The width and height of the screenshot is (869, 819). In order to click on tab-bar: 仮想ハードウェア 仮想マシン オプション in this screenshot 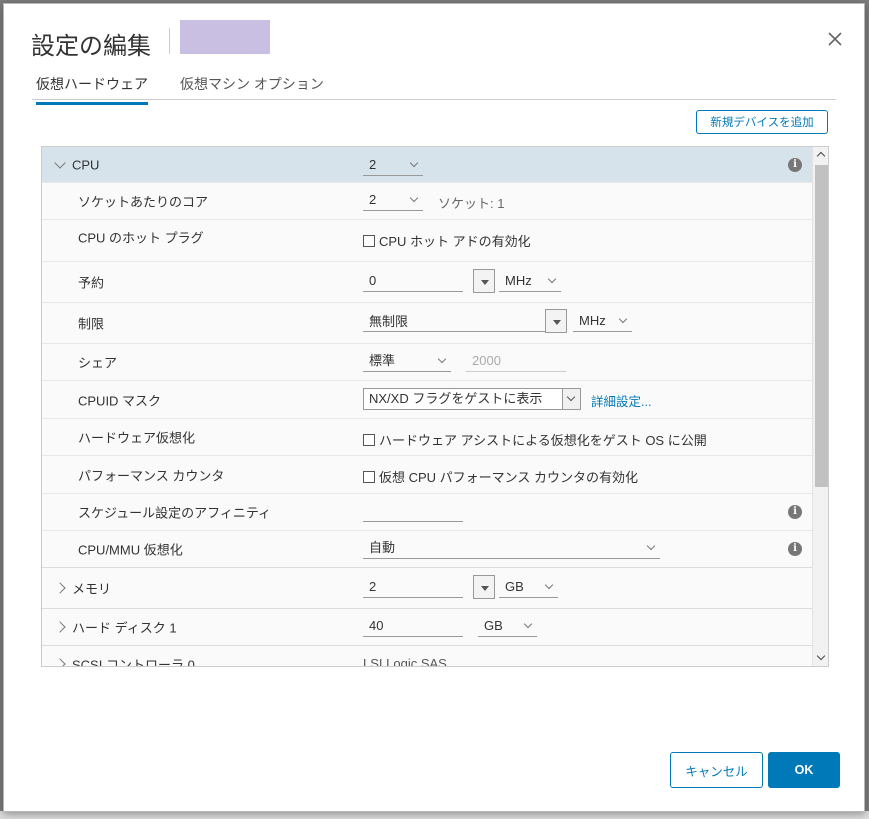, I will do `click(434, 87)`.